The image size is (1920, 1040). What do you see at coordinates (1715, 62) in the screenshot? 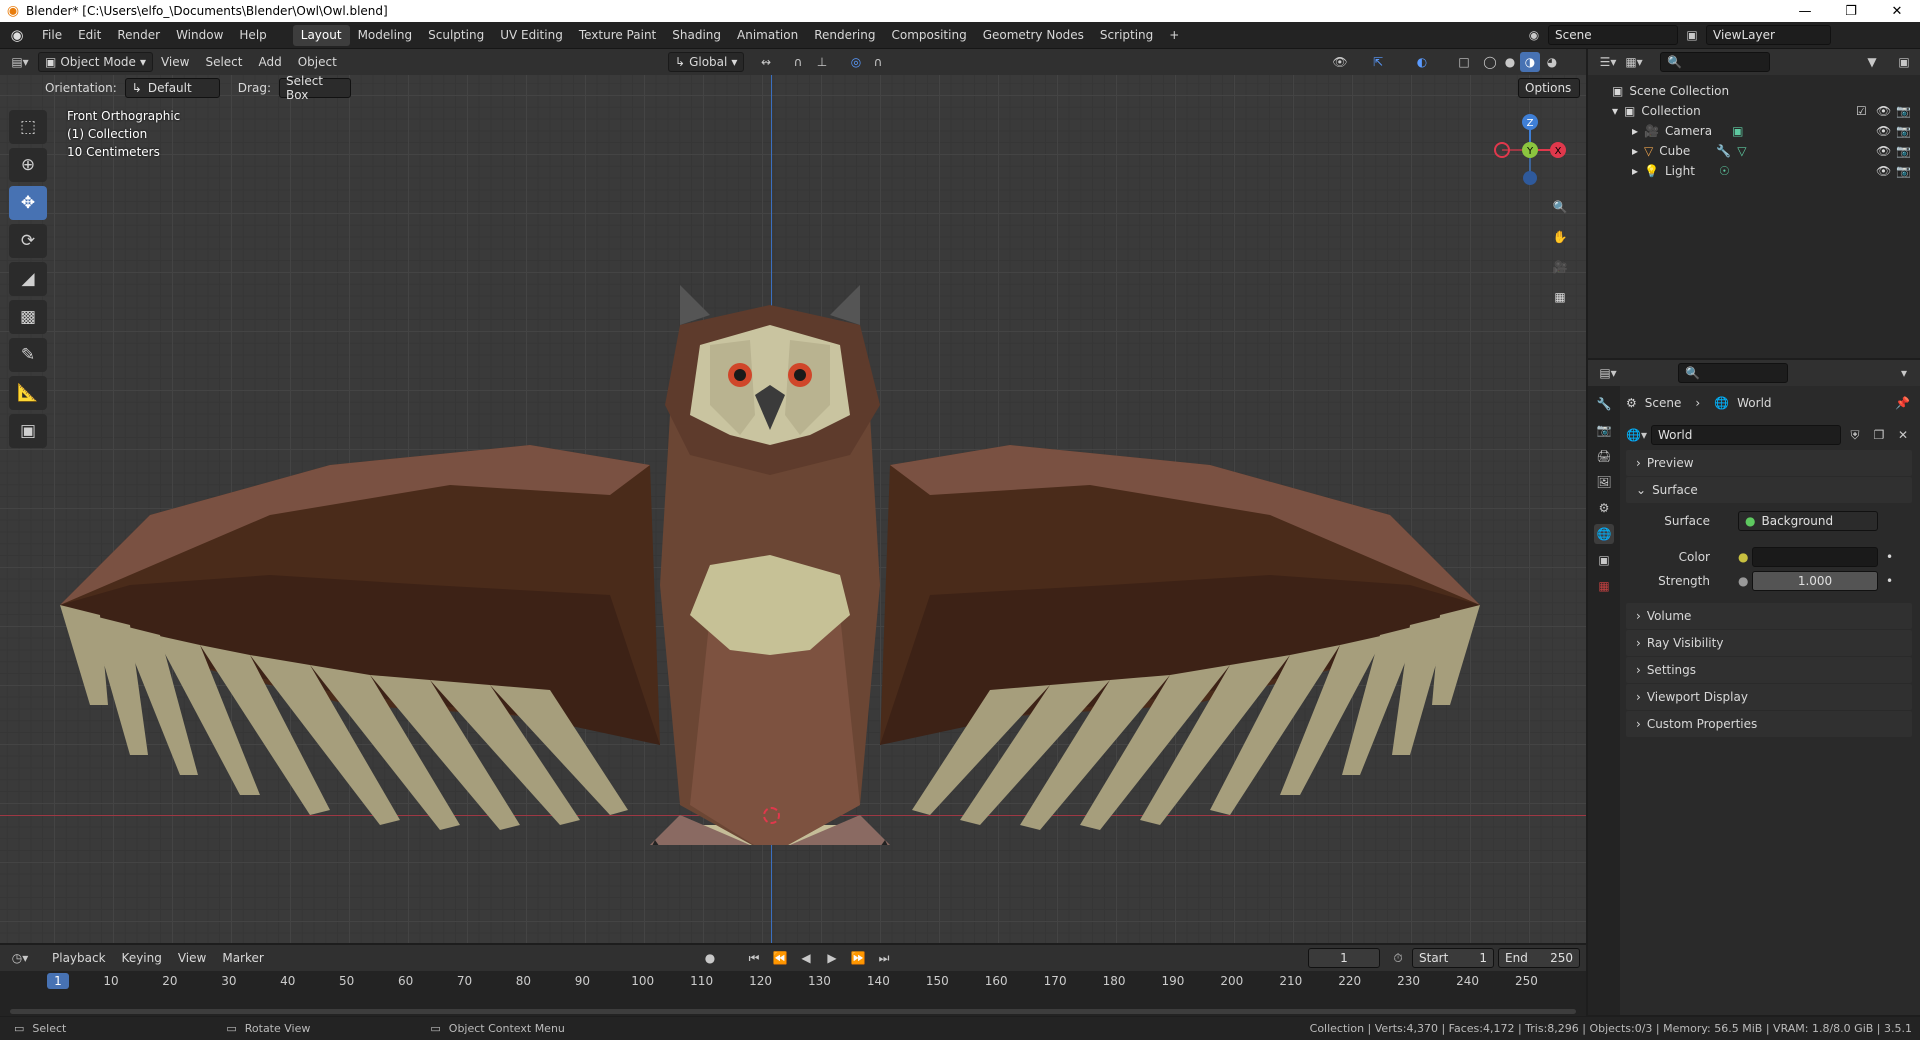
I see `outliner-search-input: 🔍` at bounding box center [1715, 62].